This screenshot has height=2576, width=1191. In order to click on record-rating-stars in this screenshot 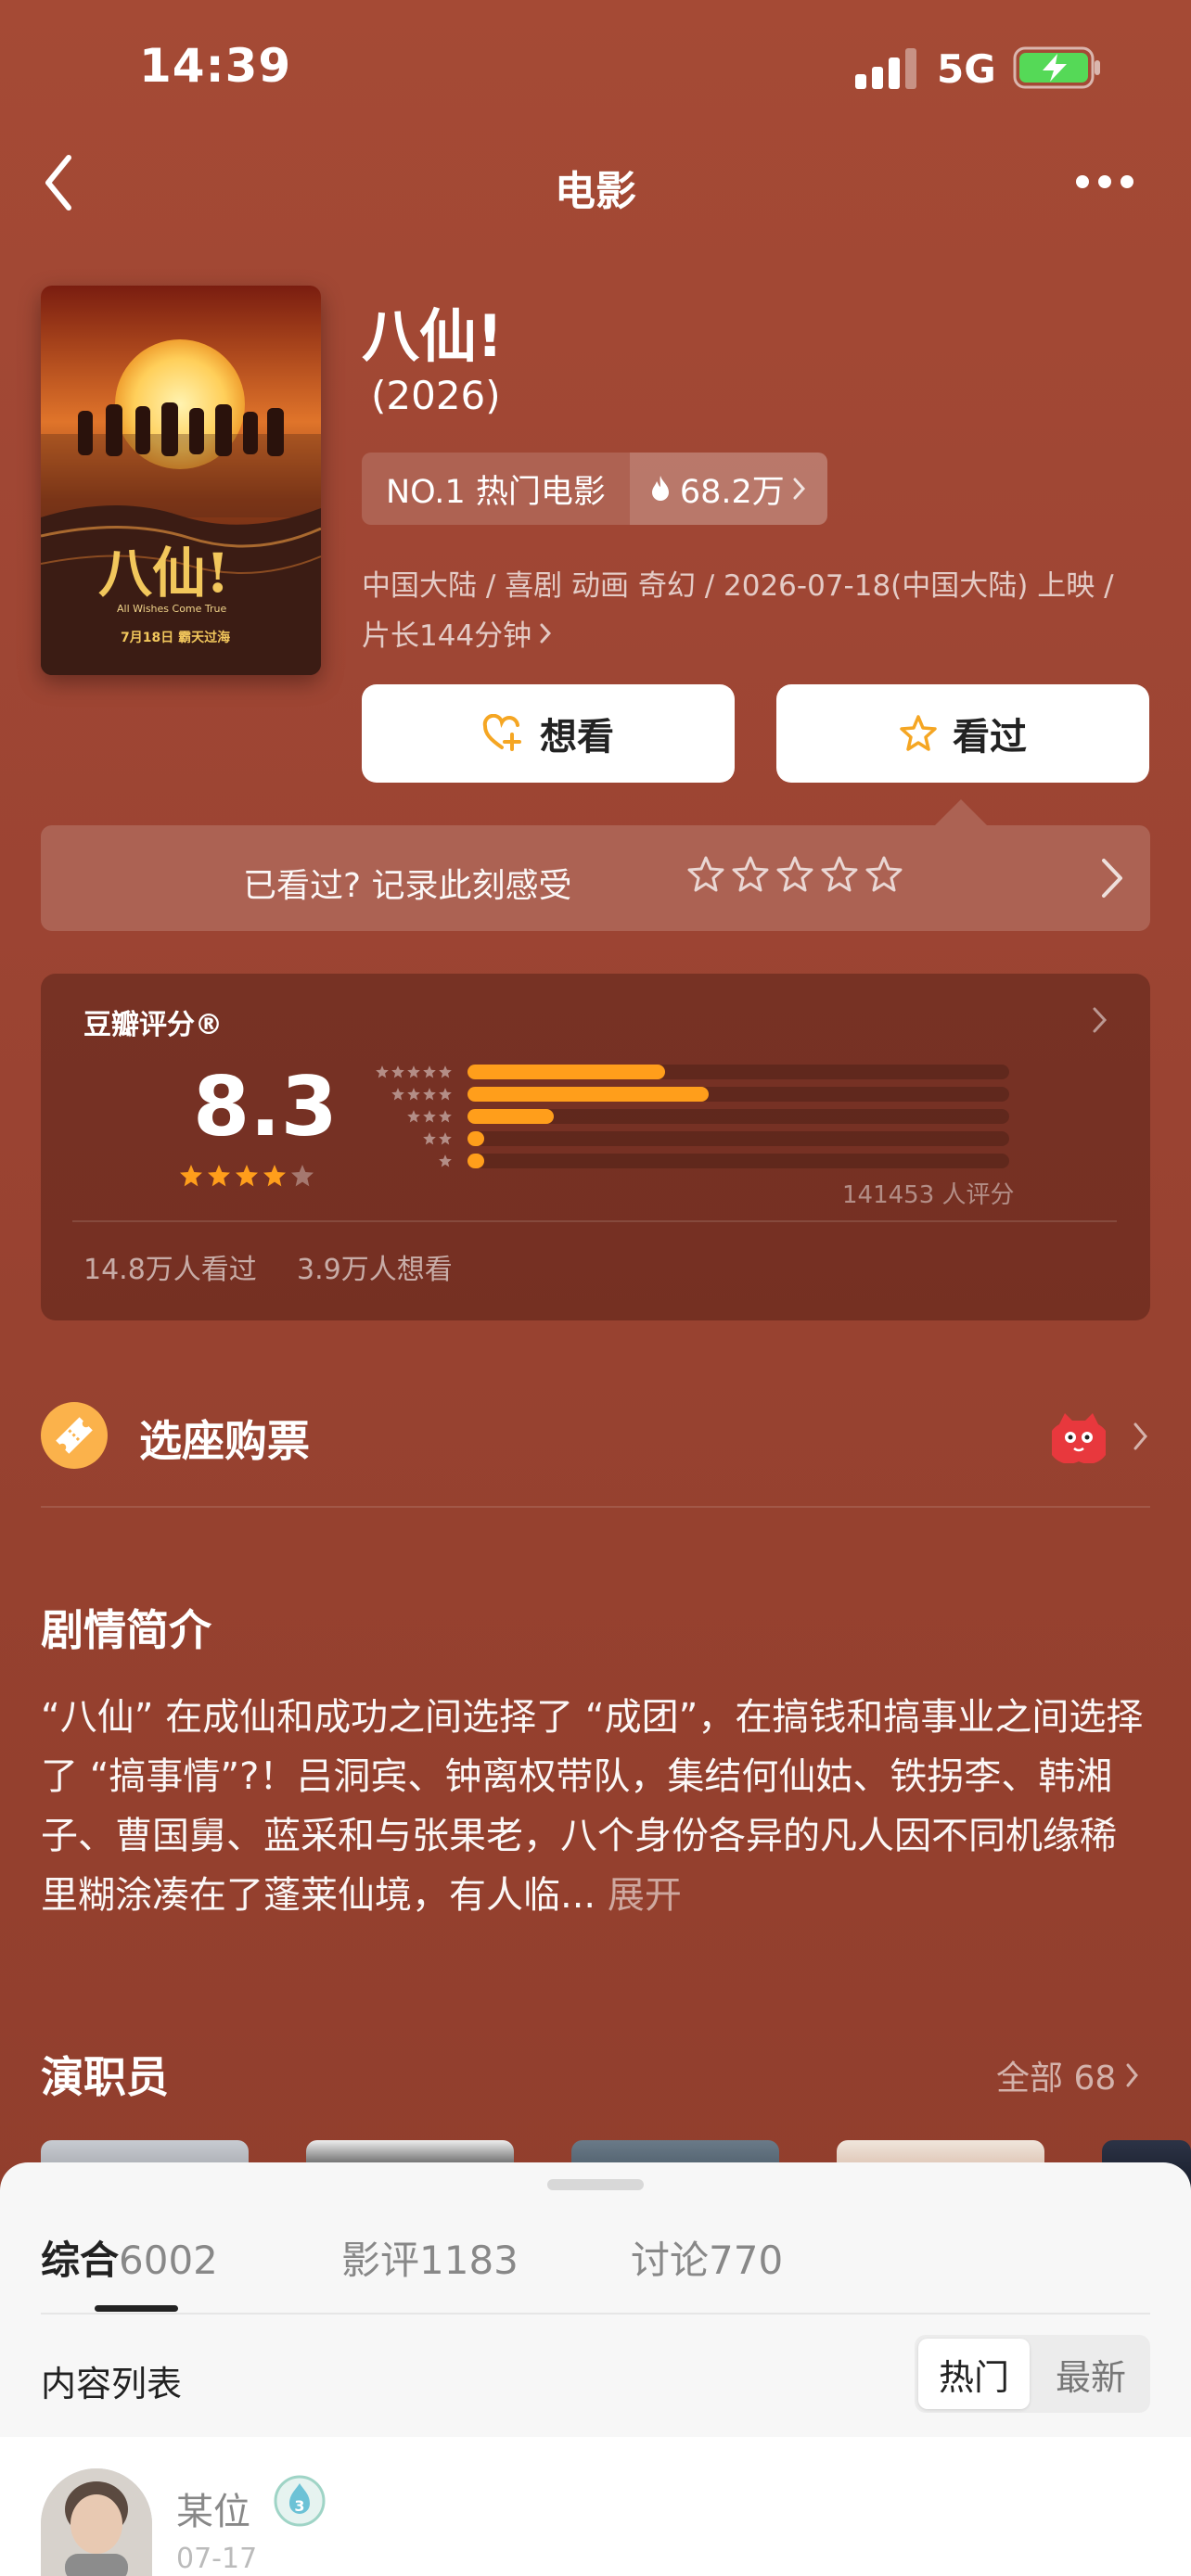, I will do `click(794, 874)`.